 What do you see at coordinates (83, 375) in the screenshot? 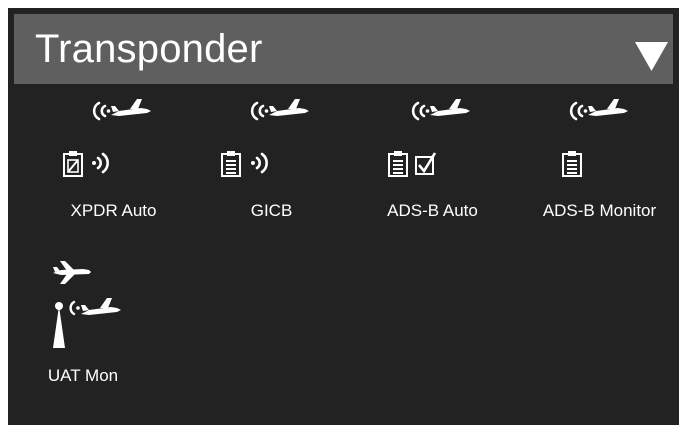
I see `tile-label: UAT Mon` at bounding box center [83, 375].